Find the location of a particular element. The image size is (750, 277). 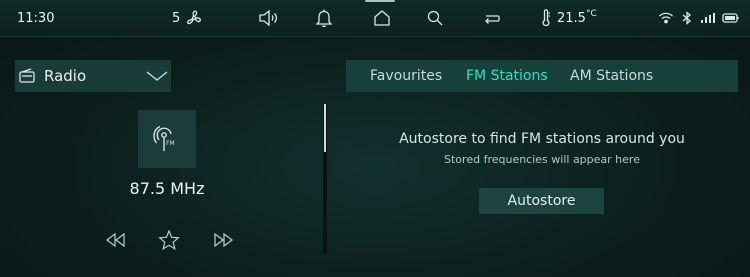

next-button is located at coordinates (224, 240).